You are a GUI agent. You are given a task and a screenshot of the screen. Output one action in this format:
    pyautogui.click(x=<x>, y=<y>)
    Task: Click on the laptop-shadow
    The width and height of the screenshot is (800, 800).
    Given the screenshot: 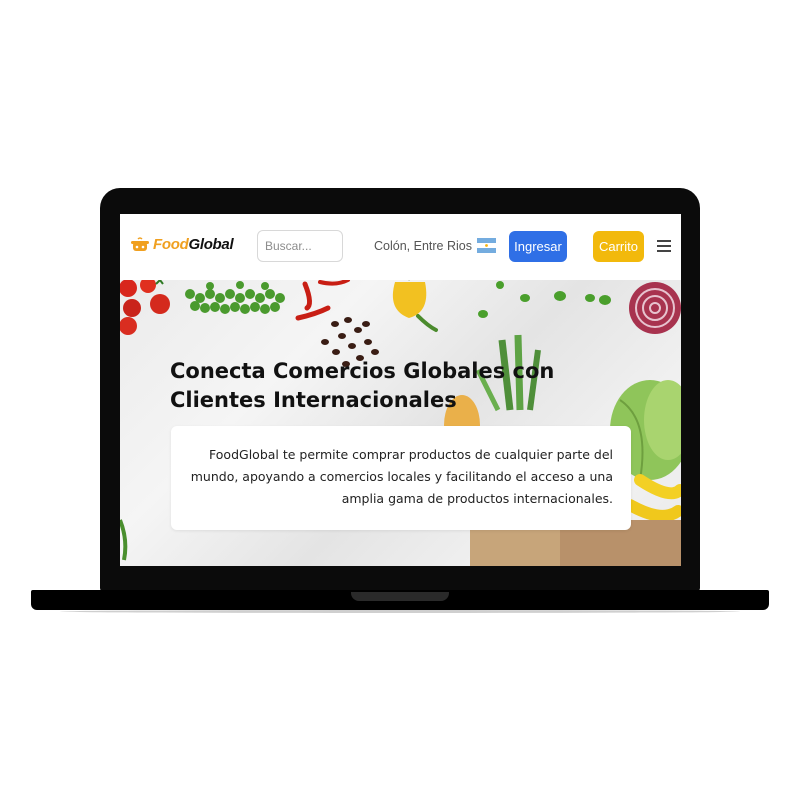 What is the action you would take?
    pyautogui.click(x=400, y=611)
    